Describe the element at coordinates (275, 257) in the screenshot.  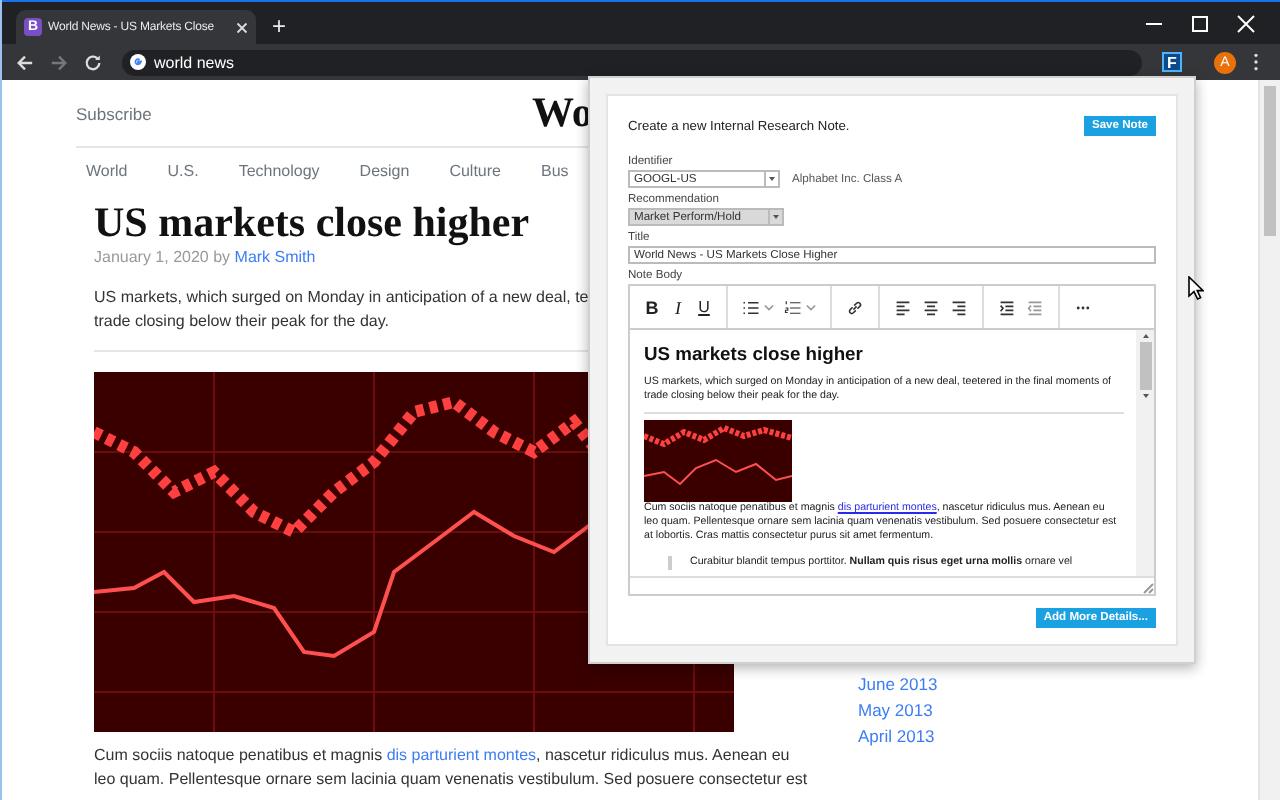
I see `author-link: Mark Smith` at that location.